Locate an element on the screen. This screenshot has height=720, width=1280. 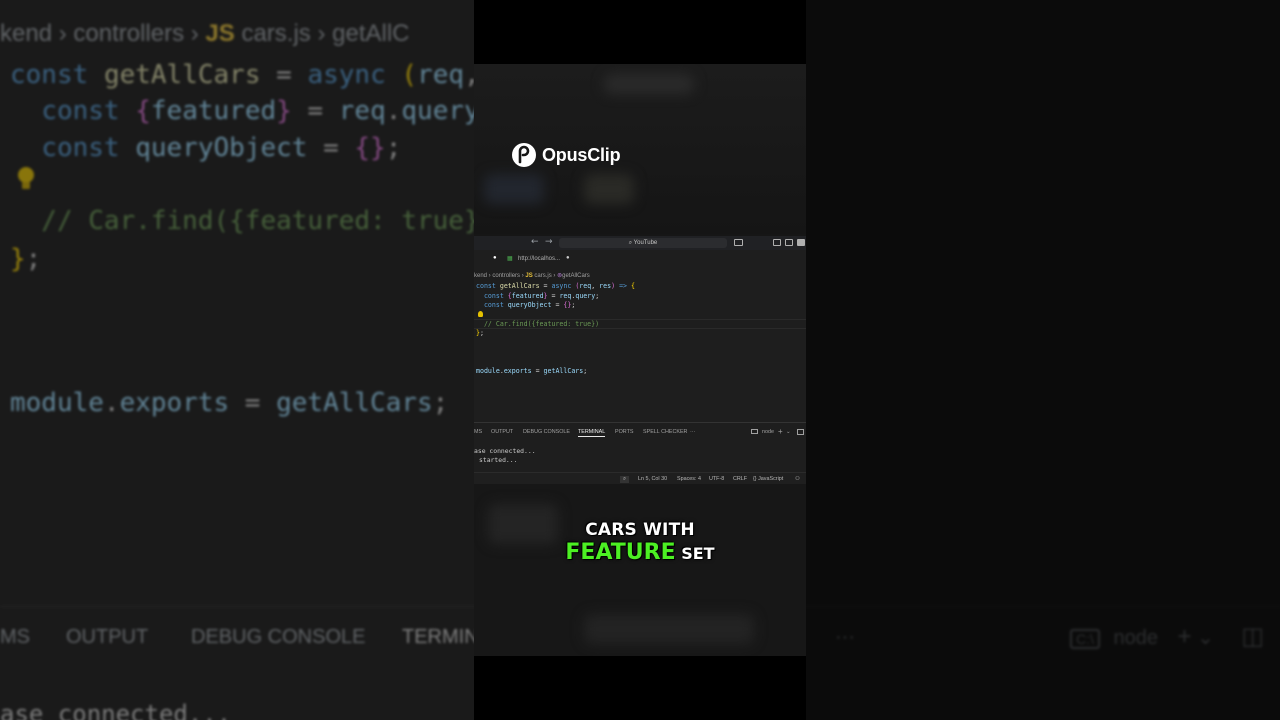
add-terminal-icon: + is located at coordinates (780, 431).